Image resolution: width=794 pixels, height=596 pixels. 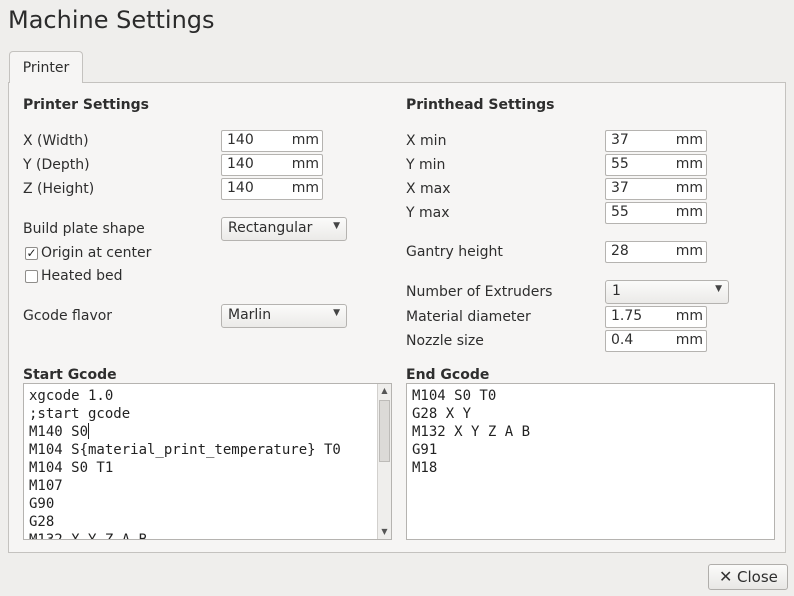 I want to click on x-max-unit: mm, so click(x=689, y=188).